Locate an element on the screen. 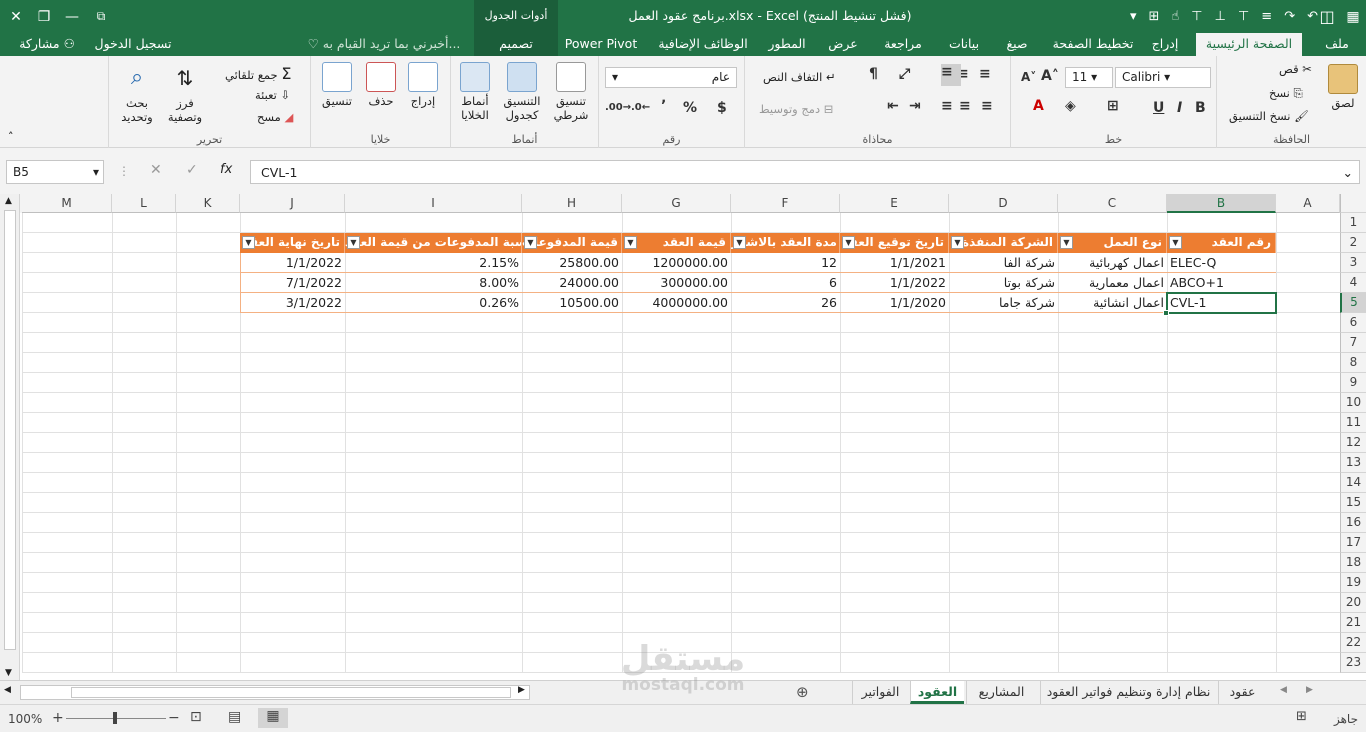  collapse-ribbon-icon: ˄ is located at coordinates (11, 136).